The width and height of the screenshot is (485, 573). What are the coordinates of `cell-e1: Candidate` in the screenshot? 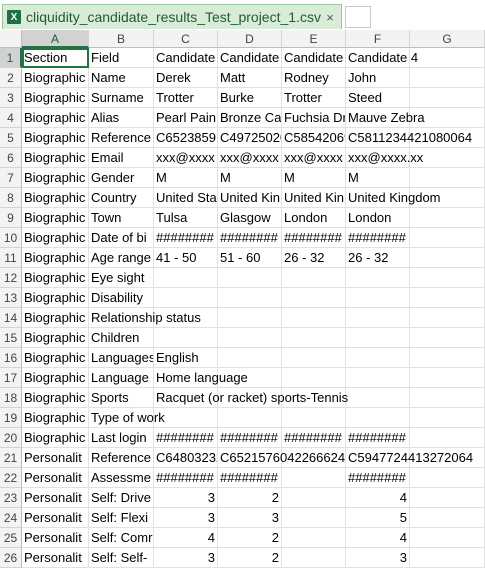 It's located at (314, 58).